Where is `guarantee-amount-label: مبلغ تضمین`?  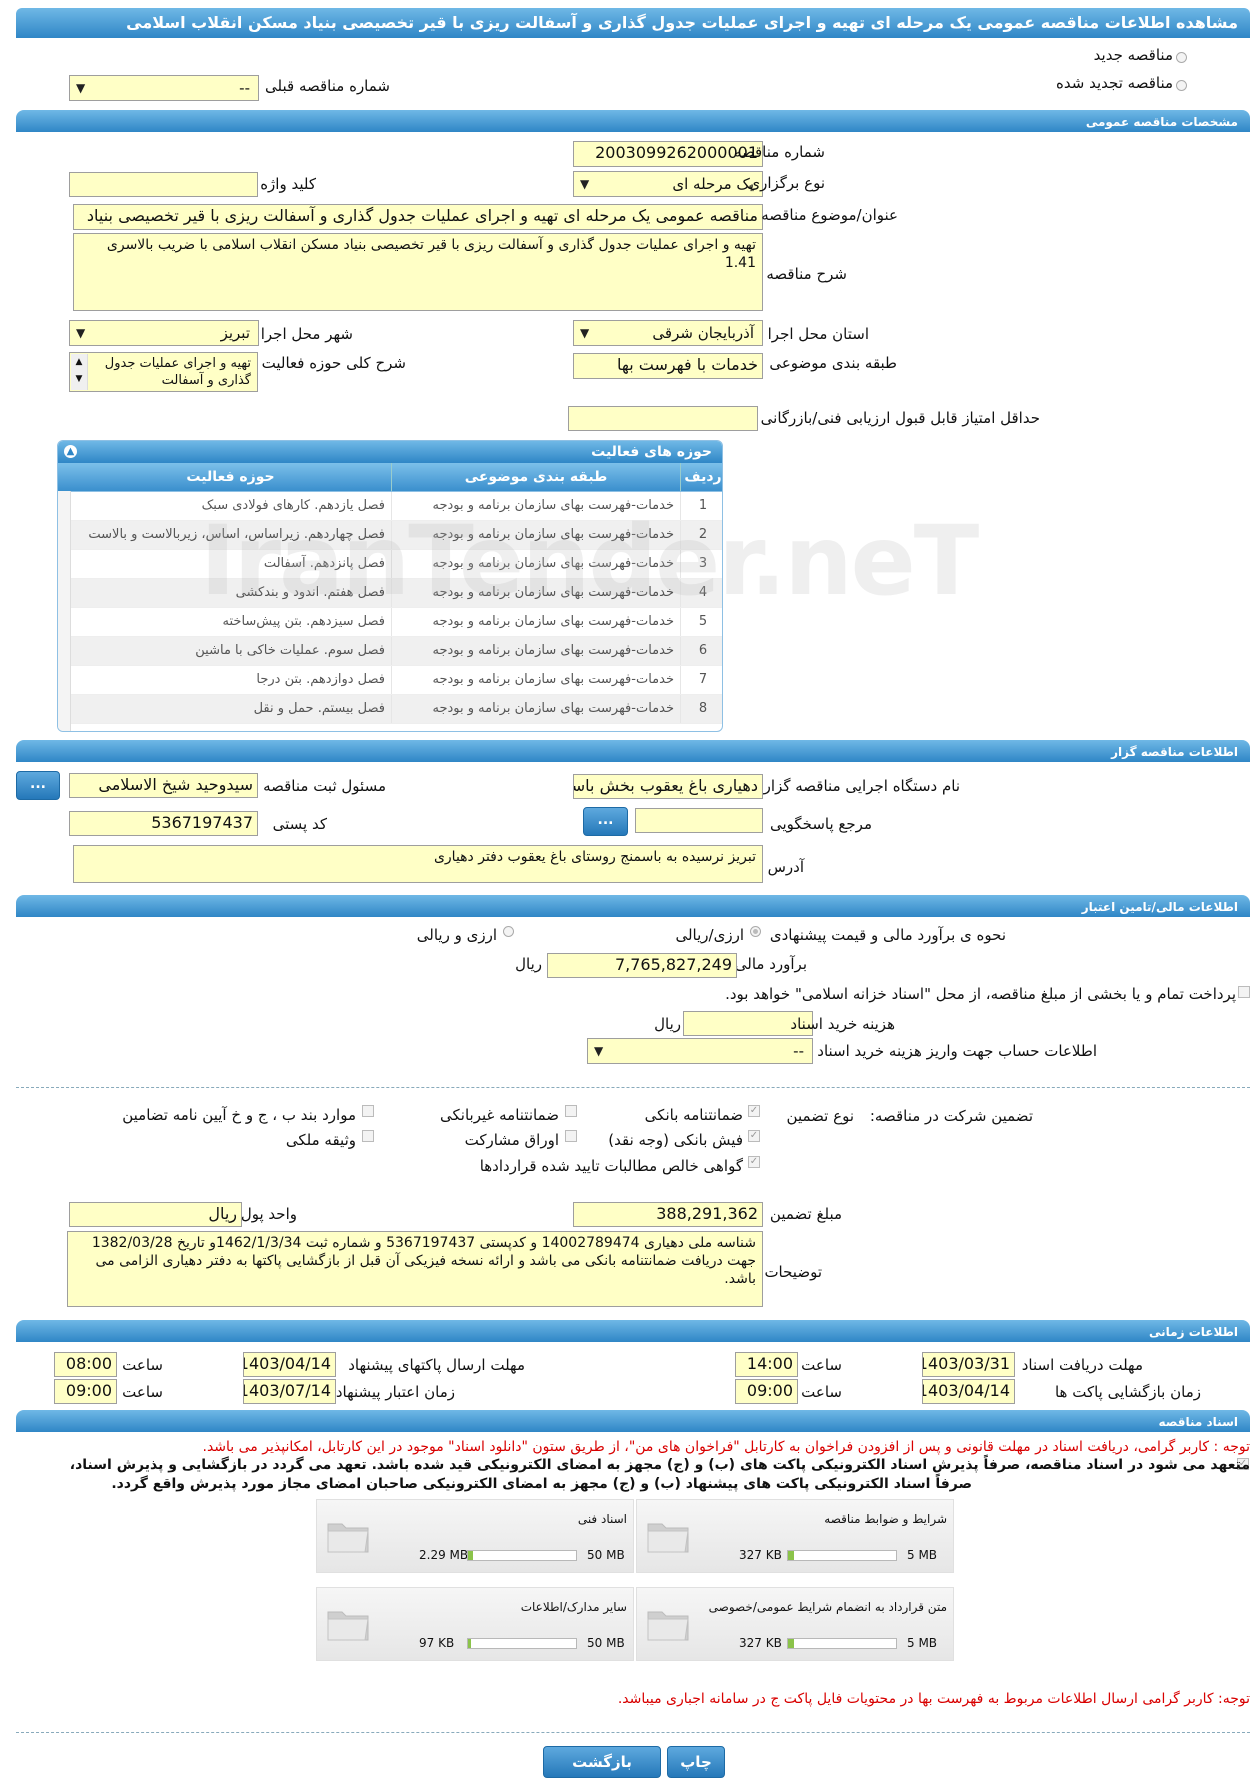 guarantee-amount-label: مبلغ تضمین is located at coordinates (805, 1214).